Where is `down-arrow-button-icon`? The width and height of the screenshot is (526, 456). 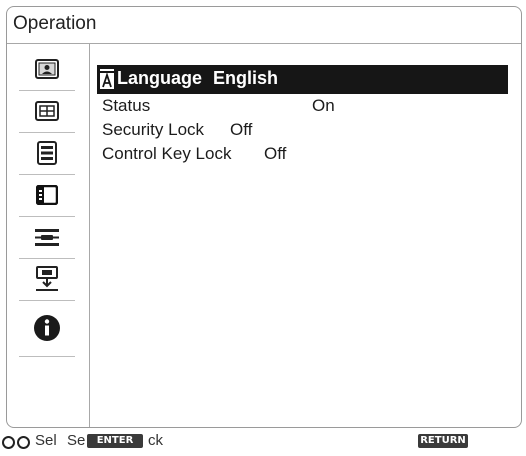 down-arrow-button-icon is located at coordinates (23, 442).